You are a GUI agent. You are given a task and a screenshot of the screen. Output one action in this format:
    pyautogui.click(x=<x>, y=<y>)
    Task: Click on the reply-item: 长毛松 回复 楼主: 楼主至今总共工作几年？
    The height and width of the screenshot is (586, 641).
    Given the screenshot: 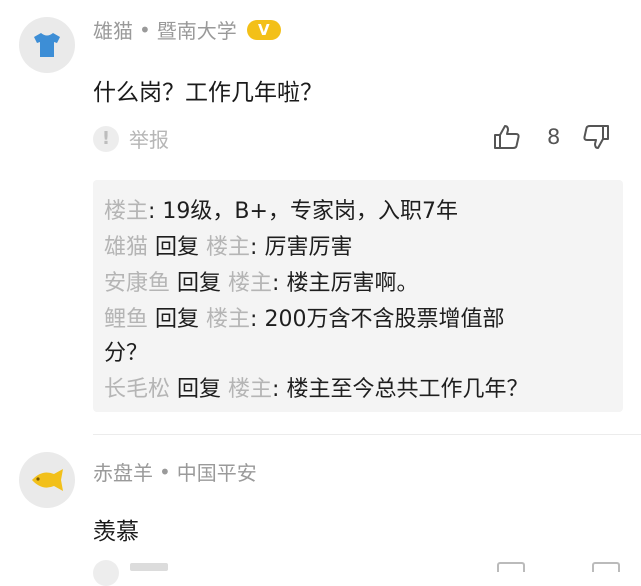 What is the action you would take?
    pyautogui.click(x=316, y=387)
    